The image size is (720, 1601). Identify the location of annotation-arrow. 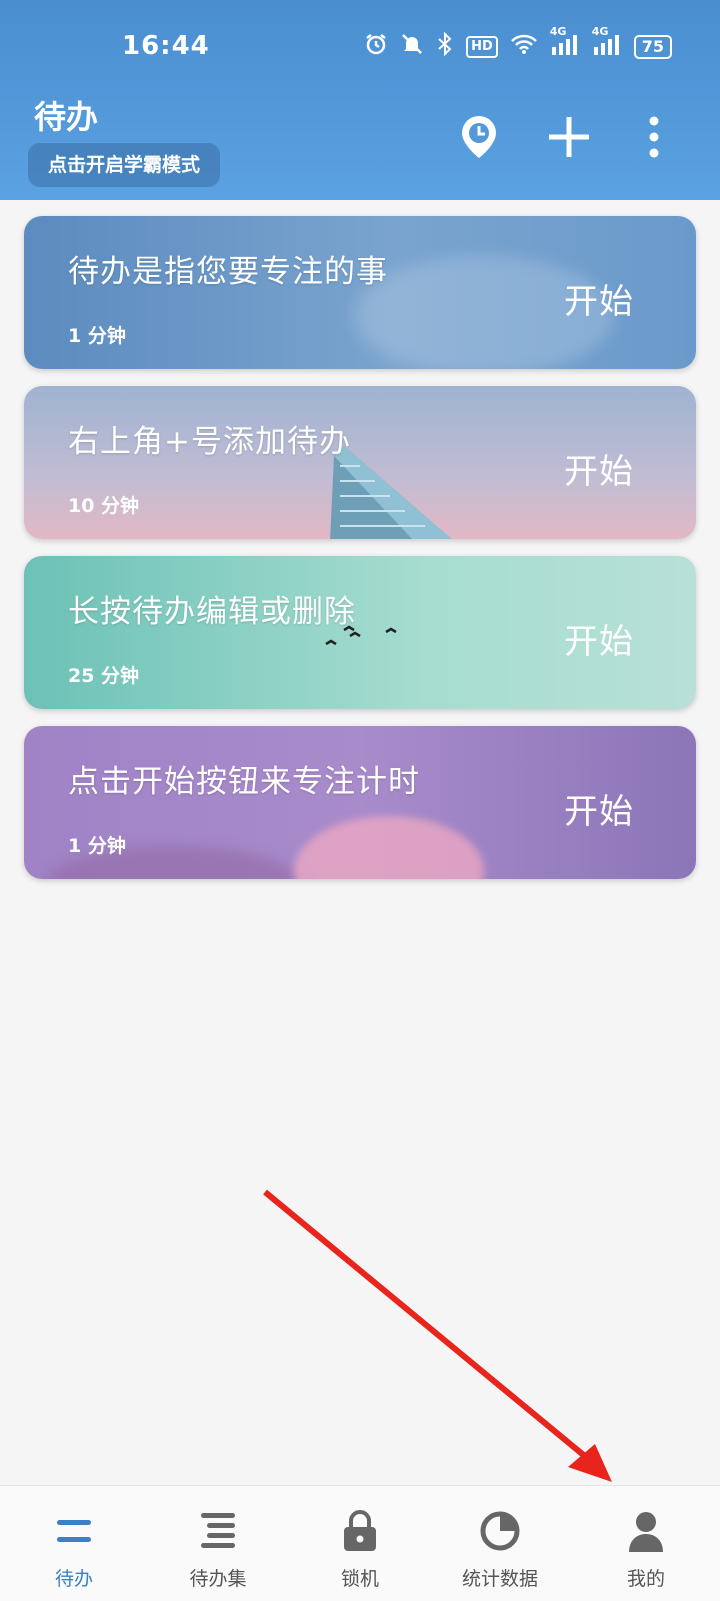
(437, 1335).